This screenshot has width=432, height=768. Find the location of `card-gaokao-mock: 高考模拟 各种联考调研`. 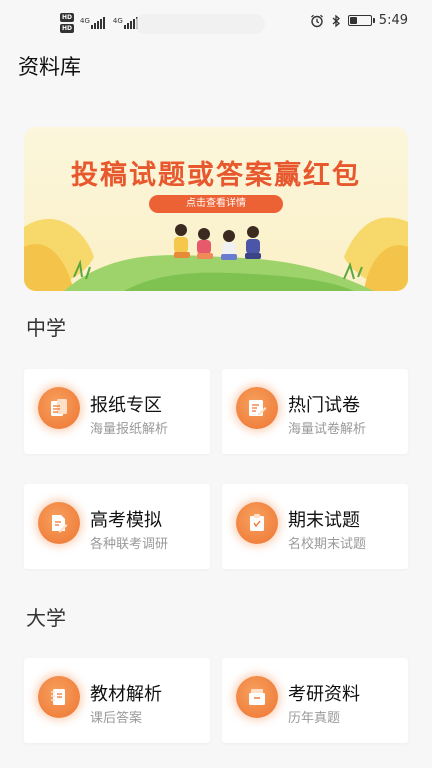

card-gaokao-mock: 高考模拟 各种联考调研 is located at coordinates (117, 526).